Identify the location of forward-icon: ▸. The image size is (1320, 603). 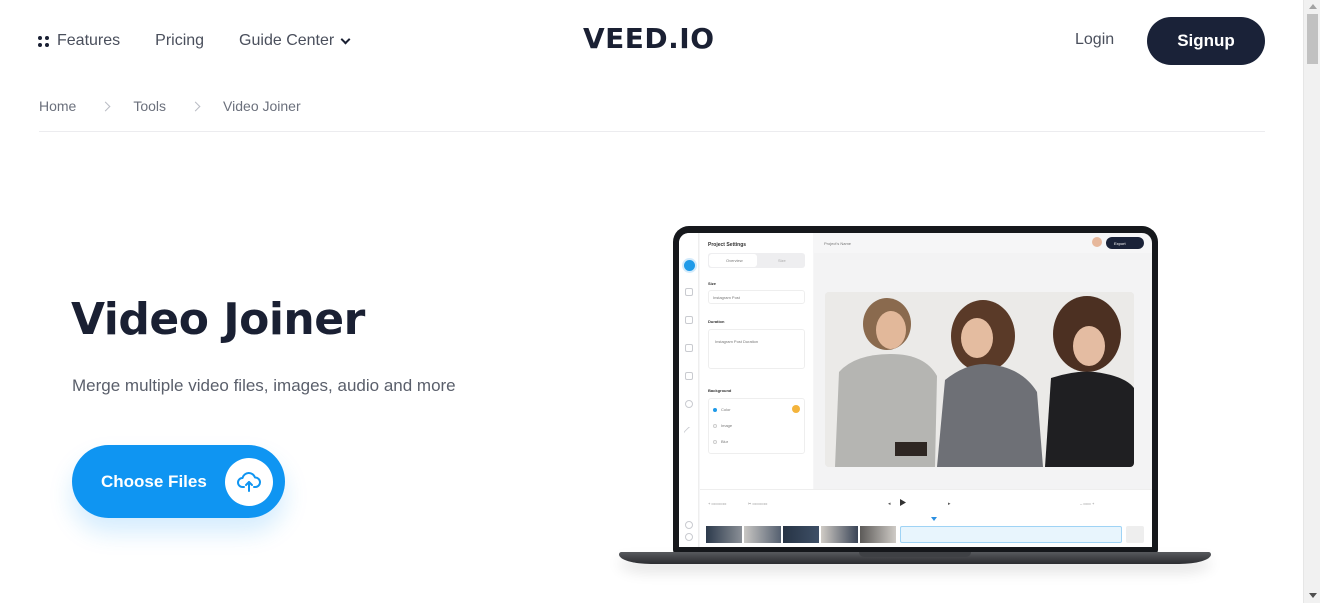
(949, 504).